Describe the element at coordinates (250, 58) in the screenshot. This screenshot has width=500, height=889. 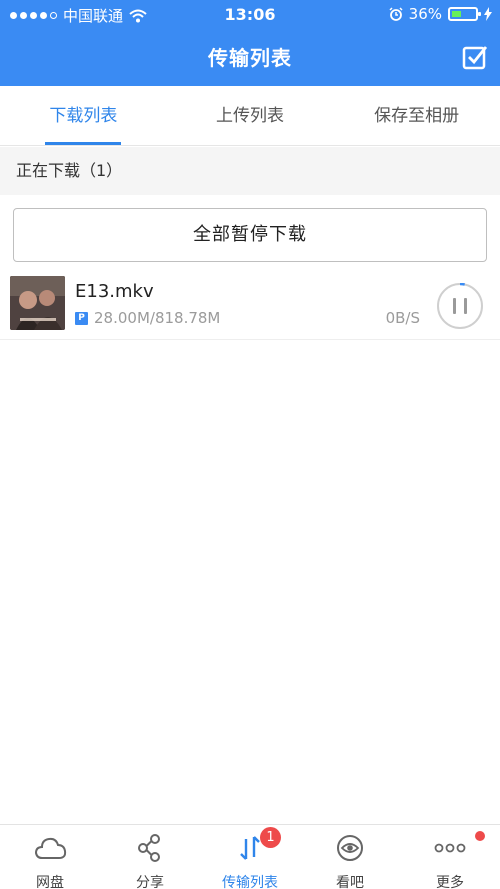
I see `page-title: 传输列表` at that location.